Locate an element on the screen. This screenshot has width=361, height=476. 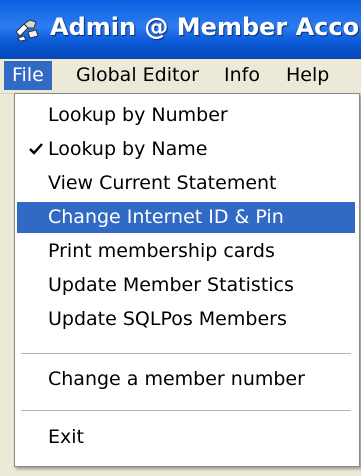
menu-item-update-sqlpos-members: Update SQLPos Members is located at coordinates (186, 319).